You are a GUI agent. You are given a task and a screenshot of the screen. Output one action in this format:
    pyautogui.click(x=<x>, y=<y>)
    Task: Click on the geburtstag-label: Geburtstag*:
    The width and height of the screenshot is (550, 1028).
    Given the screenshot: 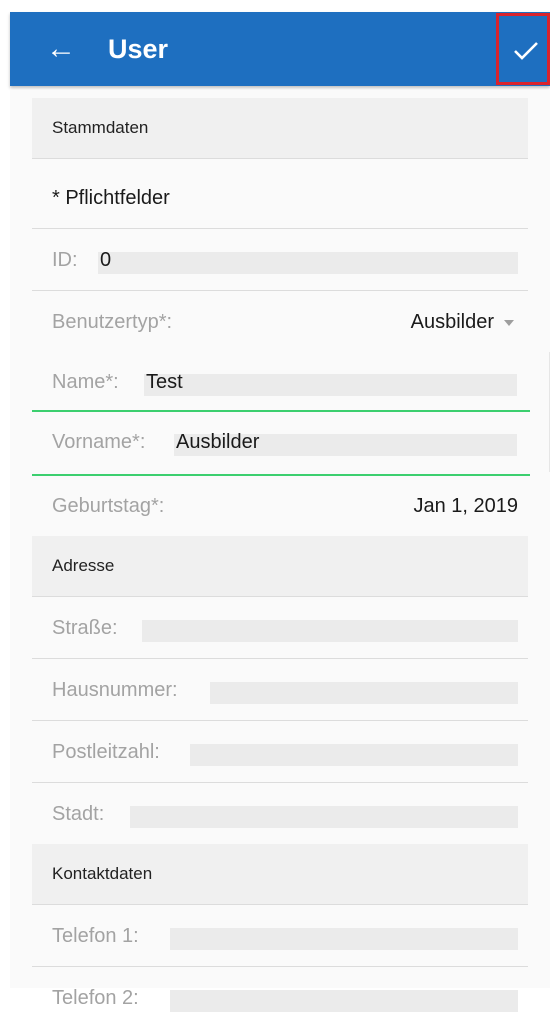 What is the action you would take?
    pyautogui.click(x=108, y=506)
    